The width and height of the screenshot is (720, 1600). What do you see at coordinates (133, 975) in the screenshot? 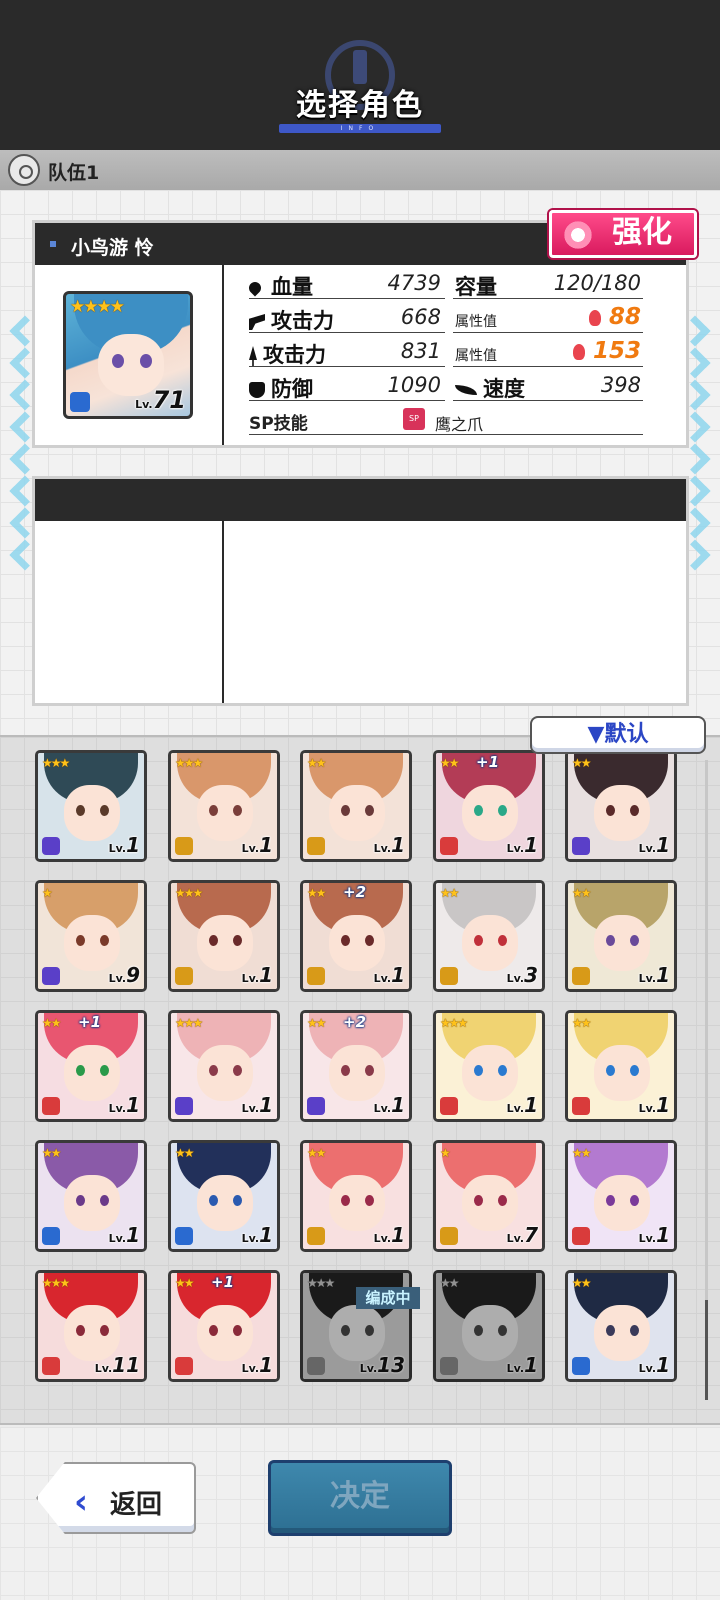
I see `level-value: 9` at bounding box center [133, 975].